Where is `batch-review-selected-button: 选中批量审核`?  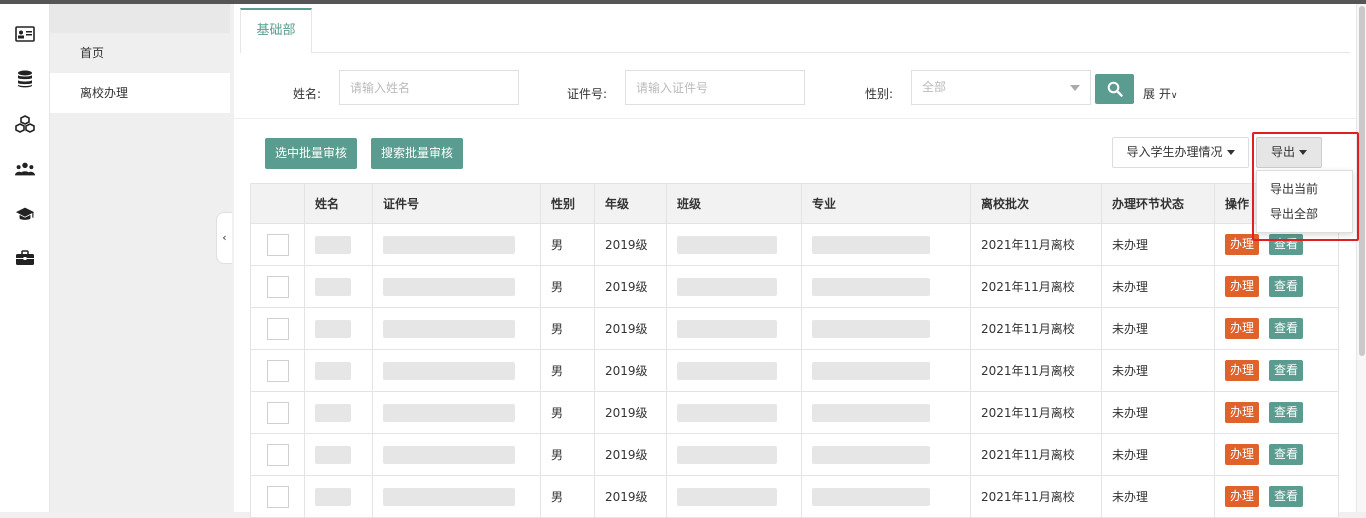 batch-review-selected-button: 选中批量审核 is located at coordinates (311, 153).